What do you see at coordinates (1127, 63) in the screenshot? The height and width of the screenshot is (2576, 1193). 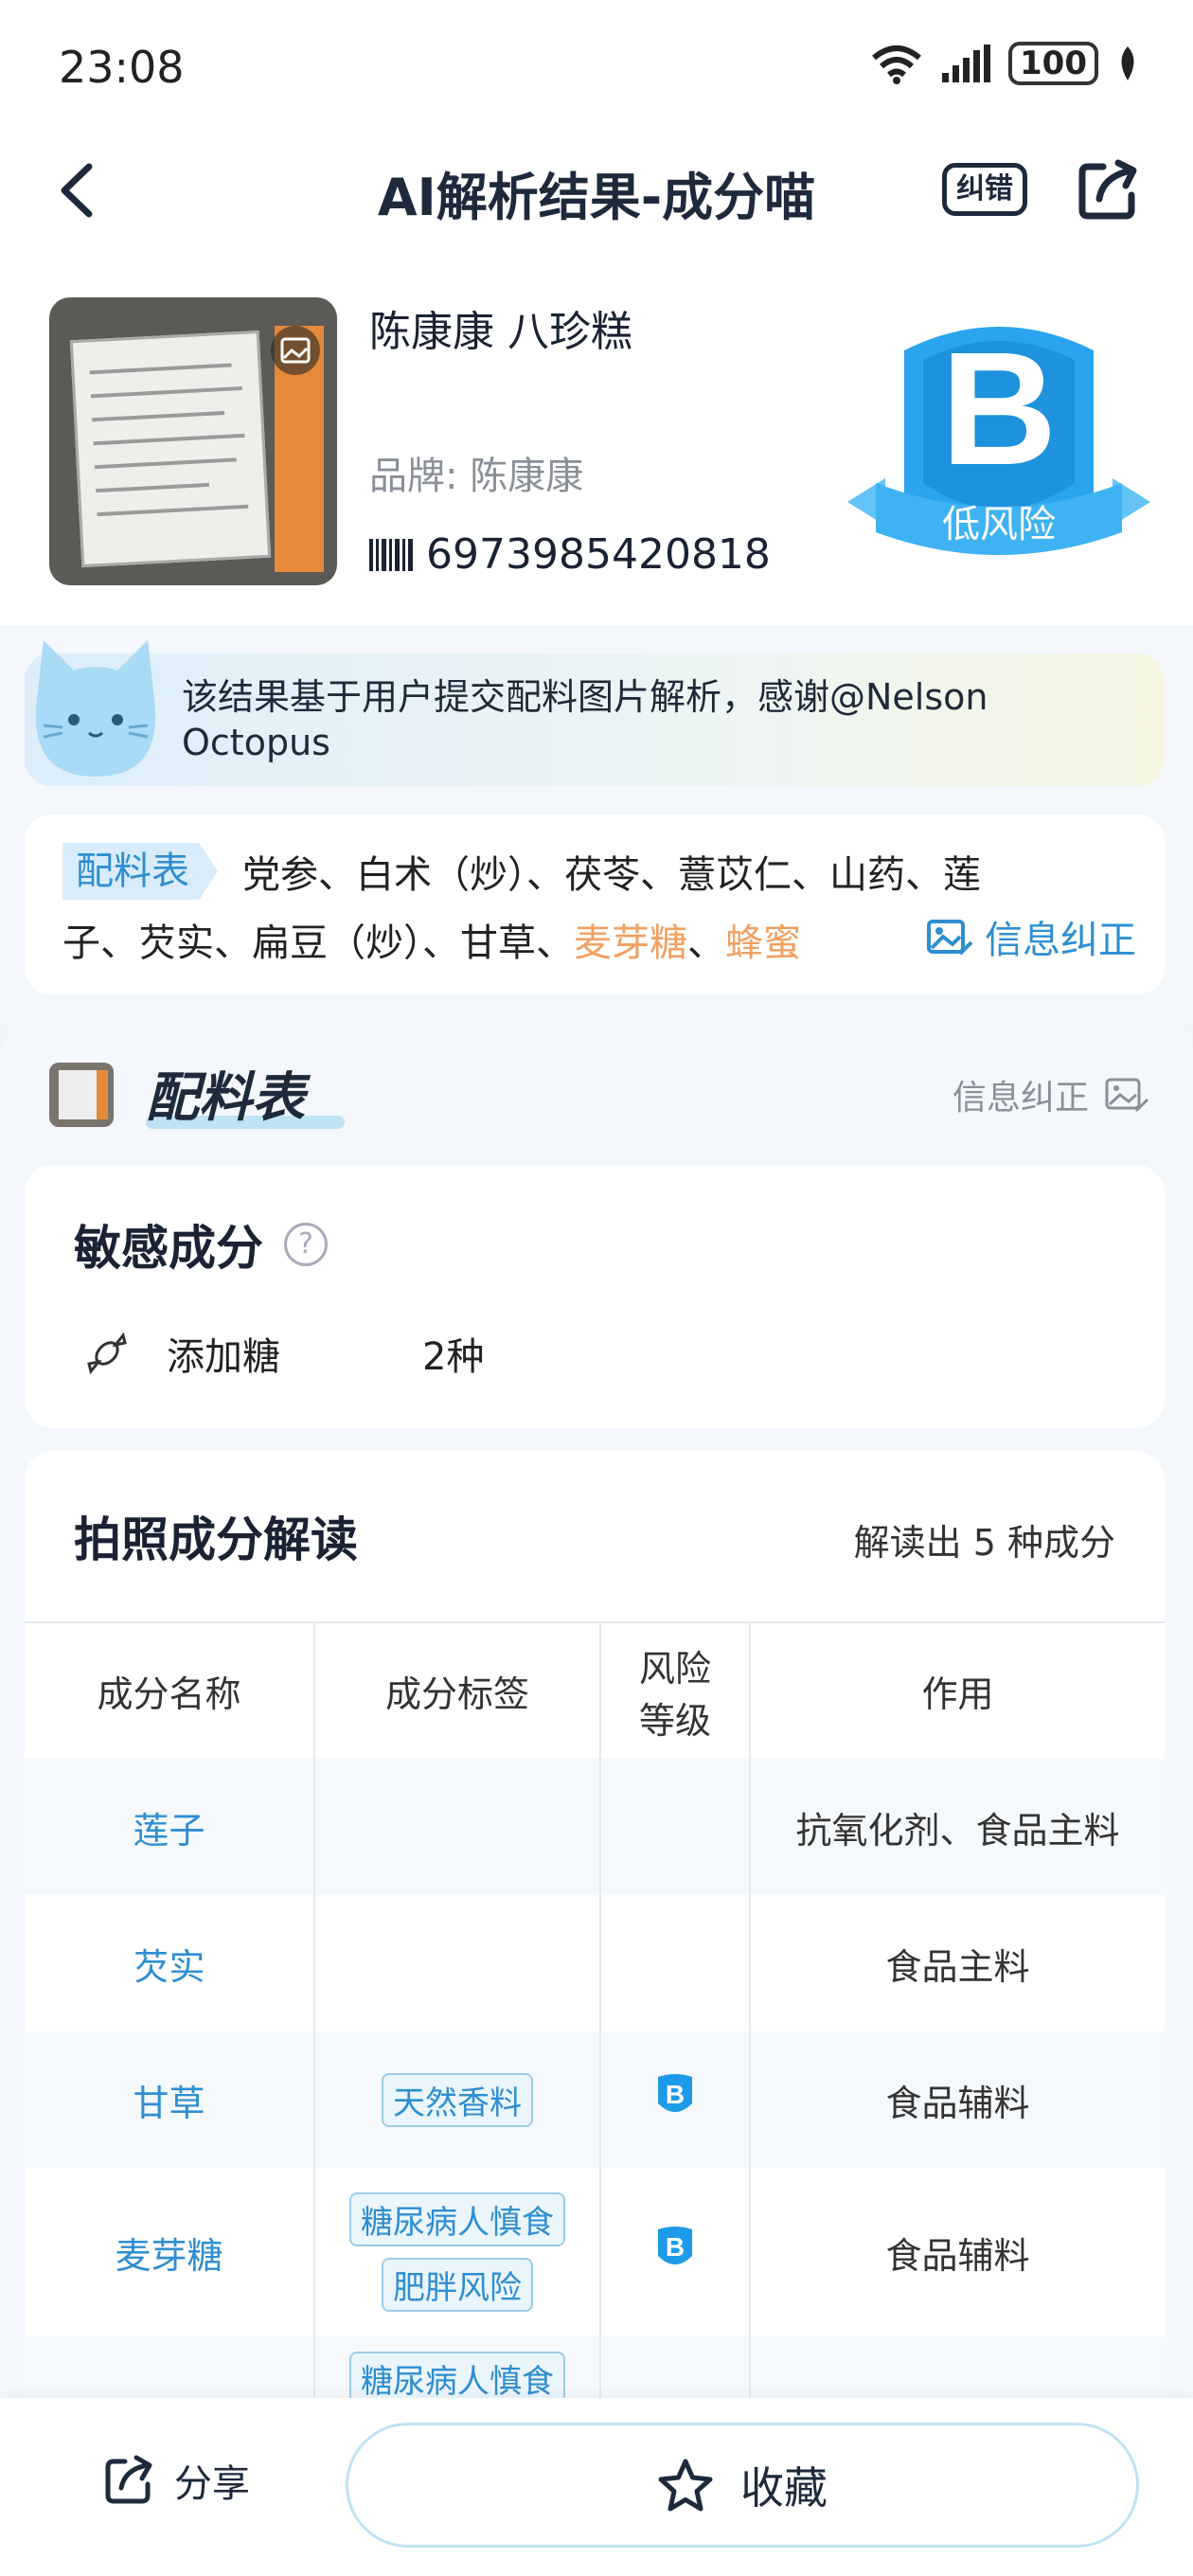 I see `leaf-icon` at bounding box center [1127, 63].